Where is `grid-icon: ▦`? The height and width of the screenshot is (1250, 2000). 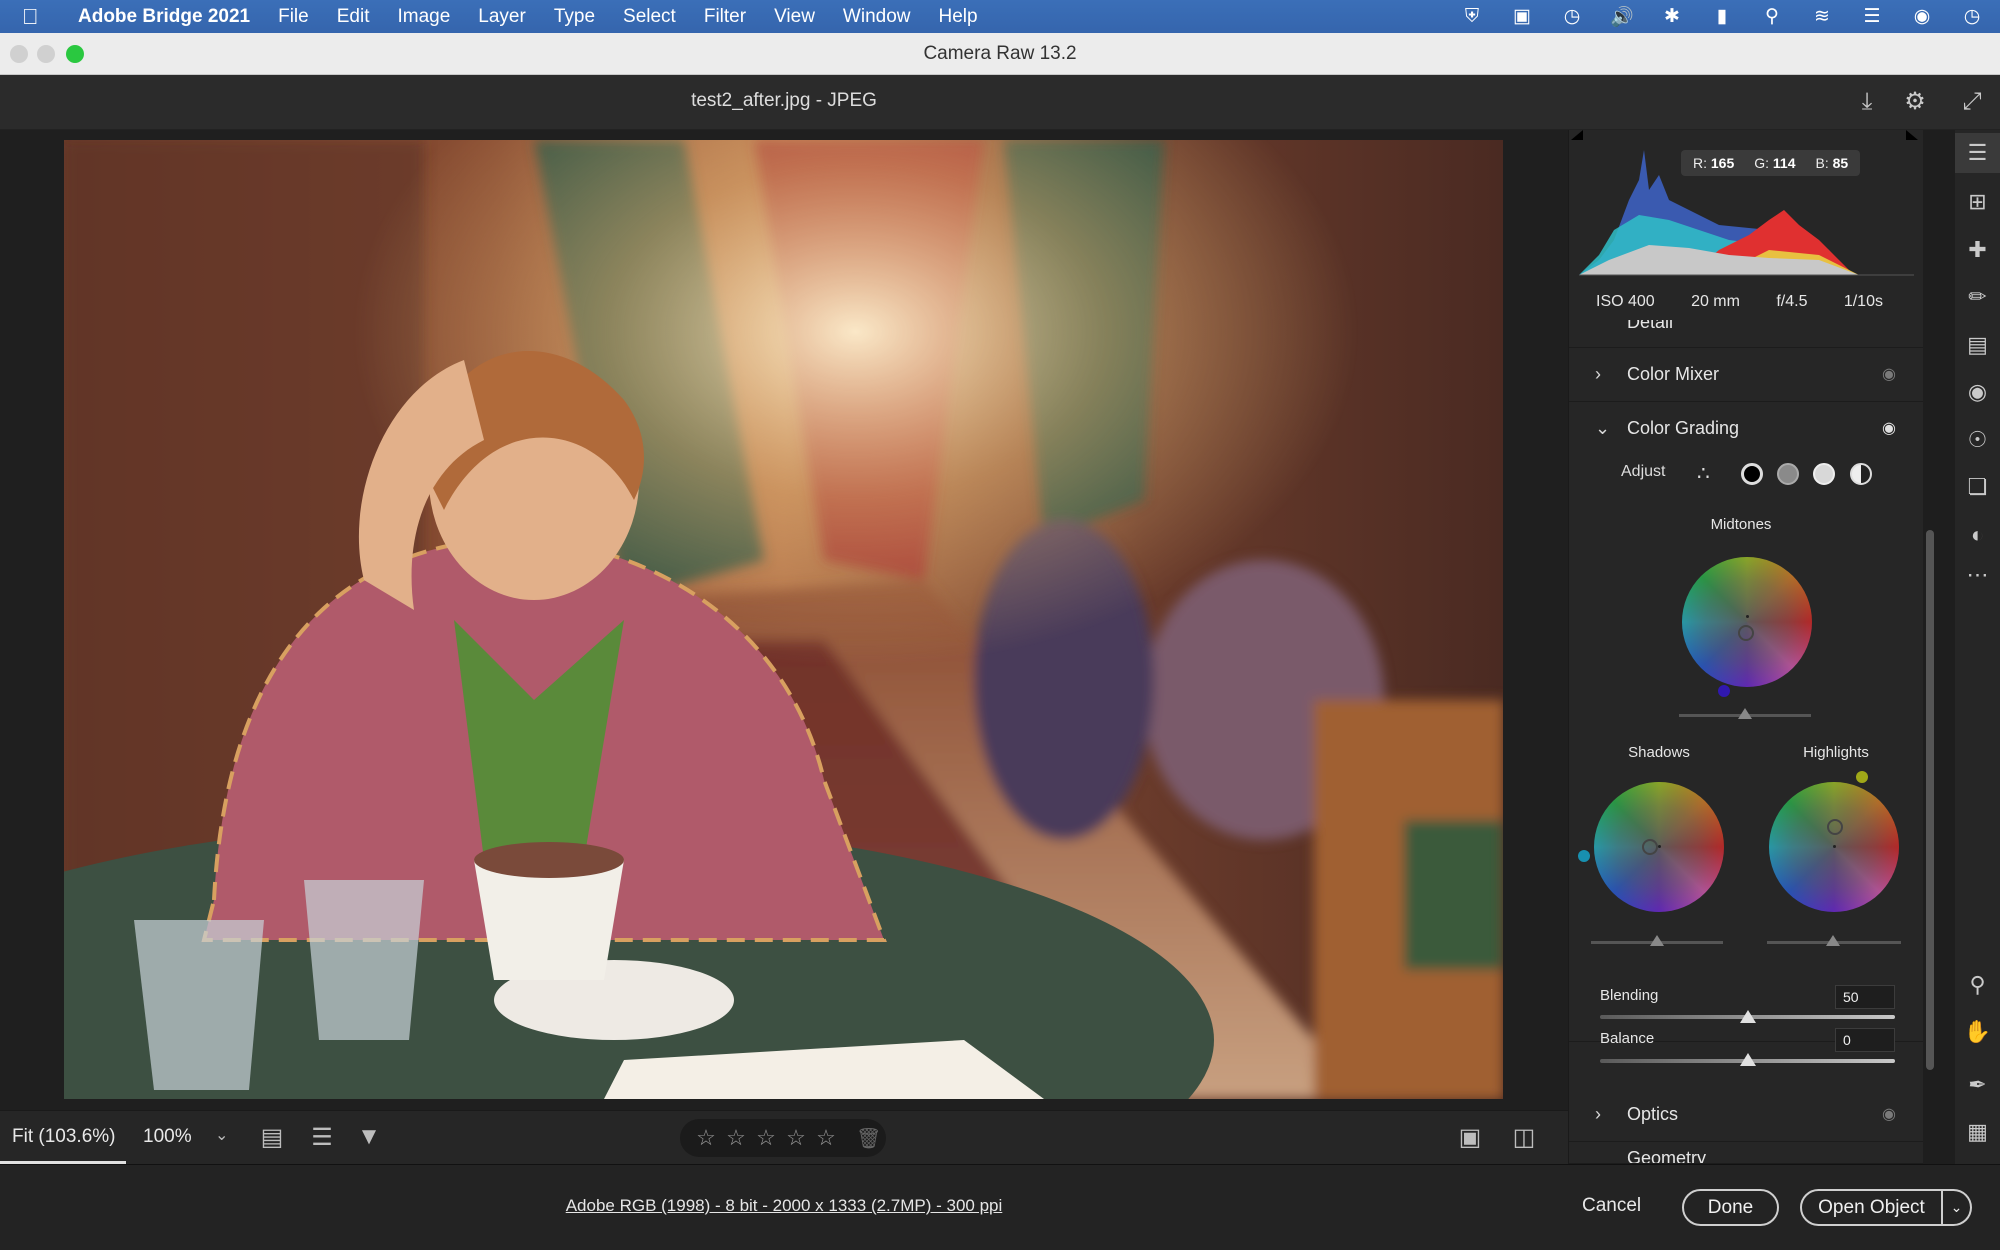
grid-icon: ▦ is located at coordinates (1977, 1132).